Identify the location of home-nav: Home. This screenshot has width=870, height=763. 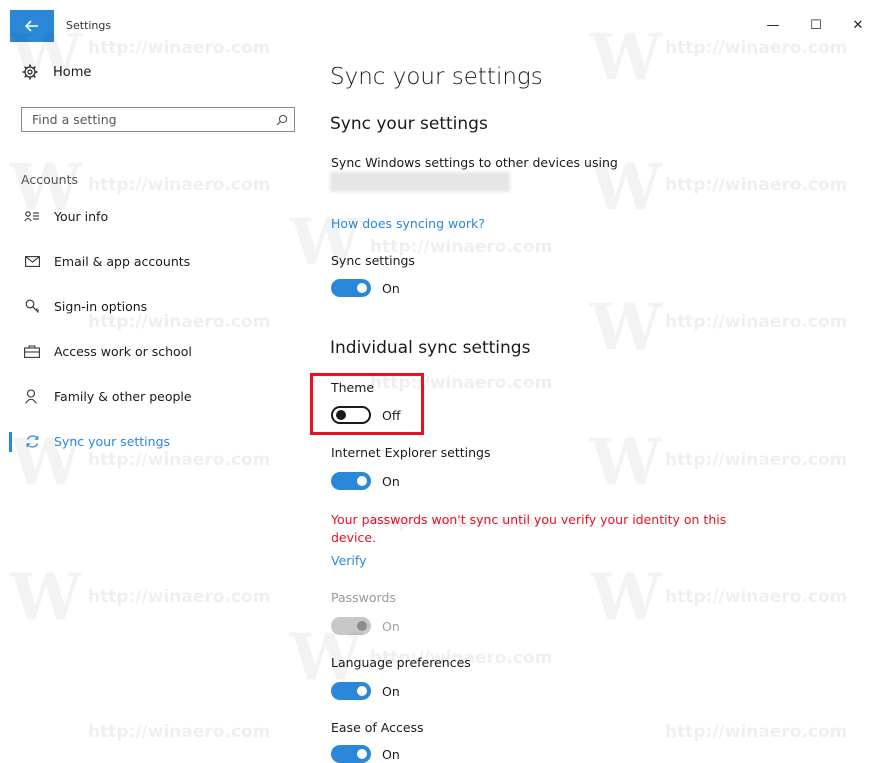
(56, 72).